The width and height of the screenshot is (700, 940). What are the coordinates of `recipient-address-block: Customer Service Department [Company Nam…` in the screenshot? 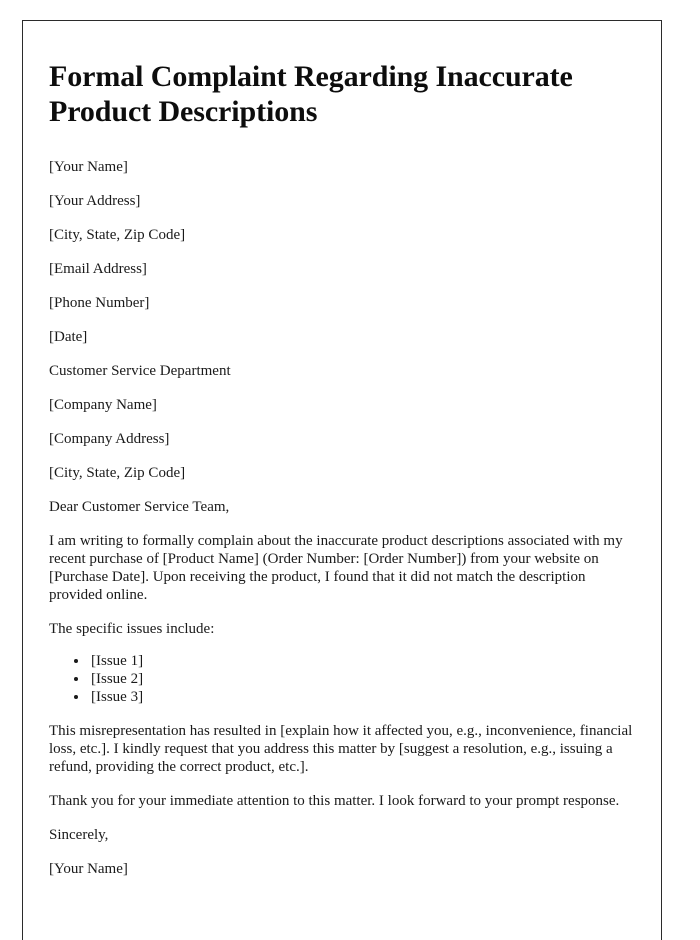 It's located at (342, 422).